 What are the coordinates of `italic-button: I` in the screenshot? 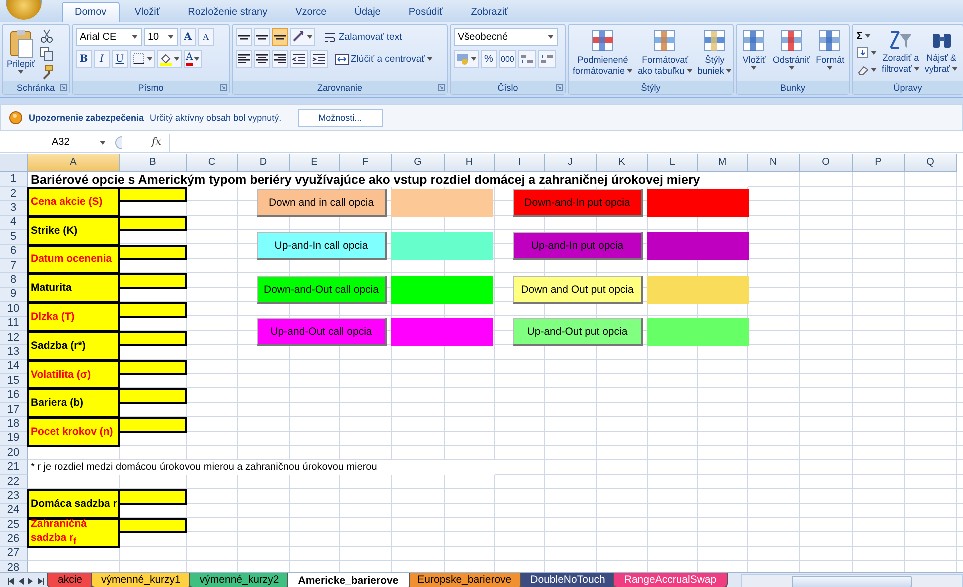 It's located at (102, 59).